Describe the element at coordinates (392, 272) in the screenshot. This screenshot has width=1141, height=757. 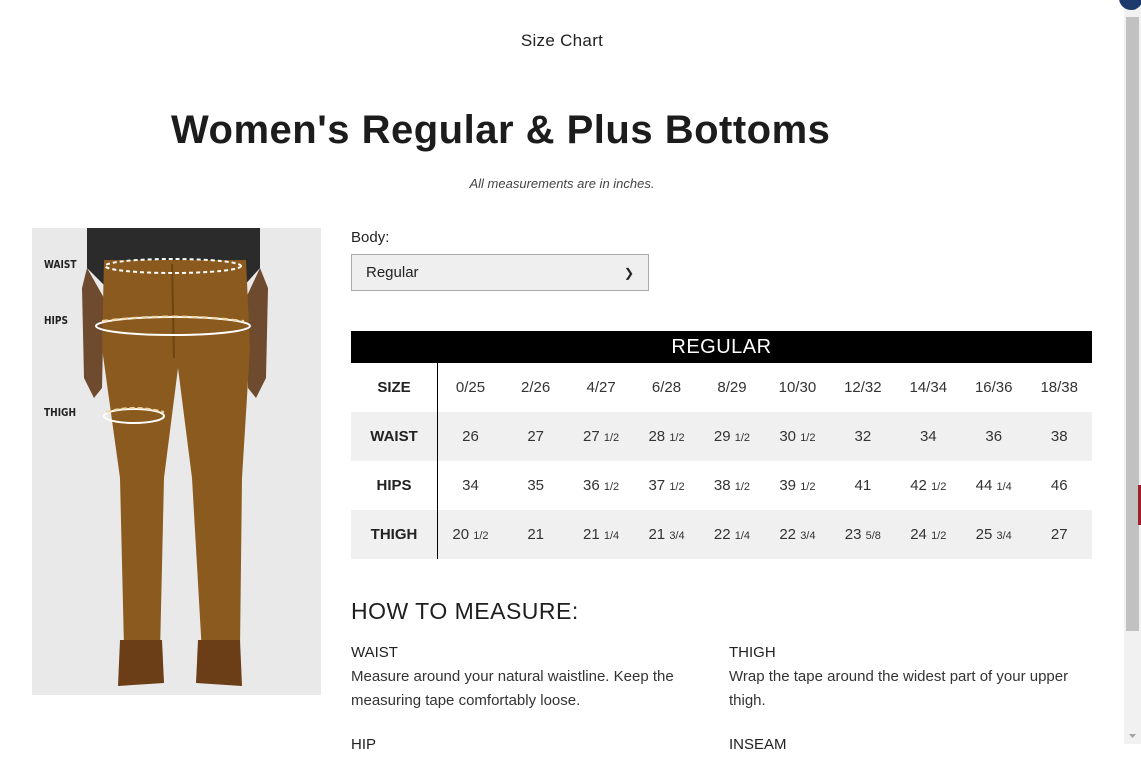
I see `body-select-value: Regular` at that location.